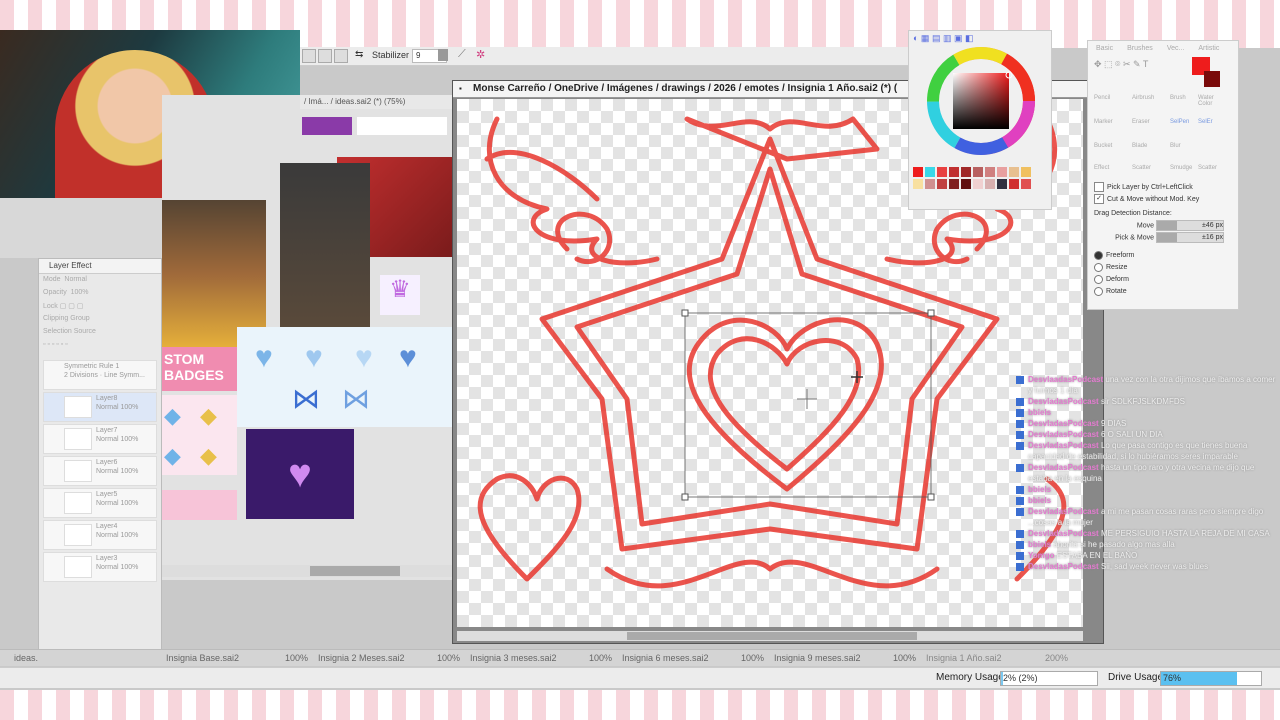  Describe the element at coordinates (72, 306) in the screenshot. I see `lock-icon: ▢ ▢ ▢` at that location.